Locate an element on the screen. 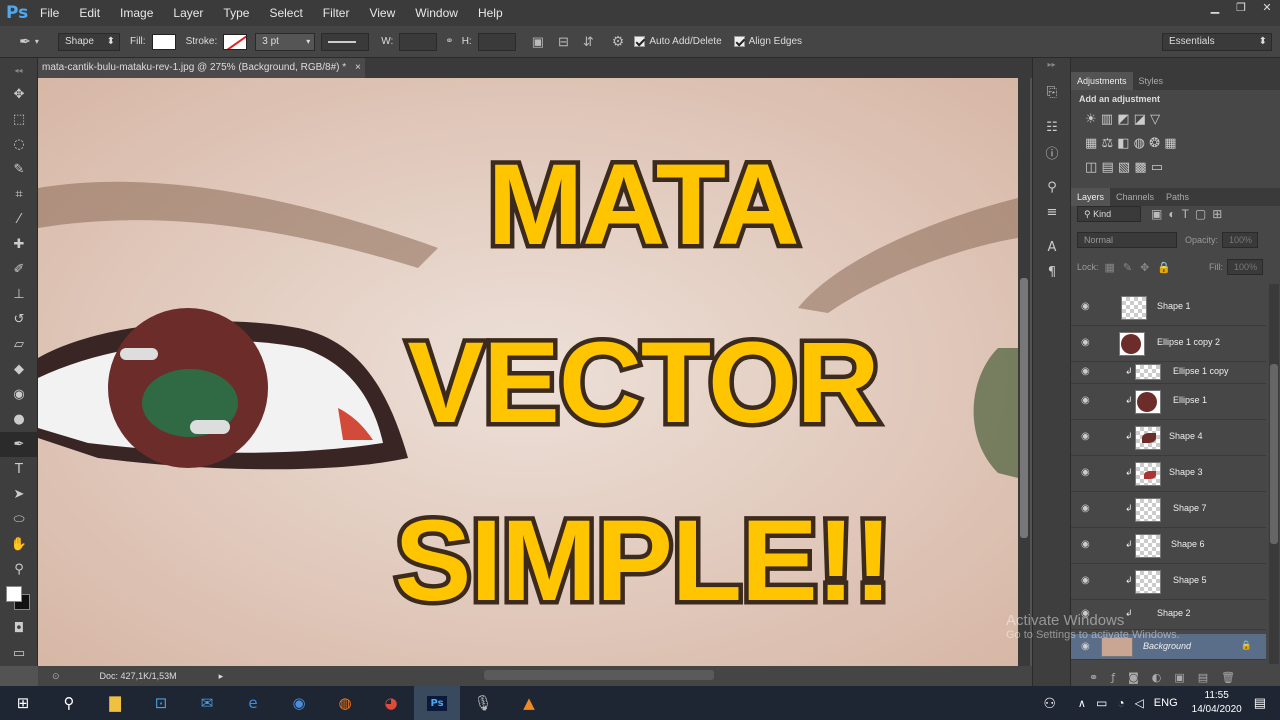 This screenshot has width=1280, height=720. menu-type: Type is located at coordinates (236, 13).